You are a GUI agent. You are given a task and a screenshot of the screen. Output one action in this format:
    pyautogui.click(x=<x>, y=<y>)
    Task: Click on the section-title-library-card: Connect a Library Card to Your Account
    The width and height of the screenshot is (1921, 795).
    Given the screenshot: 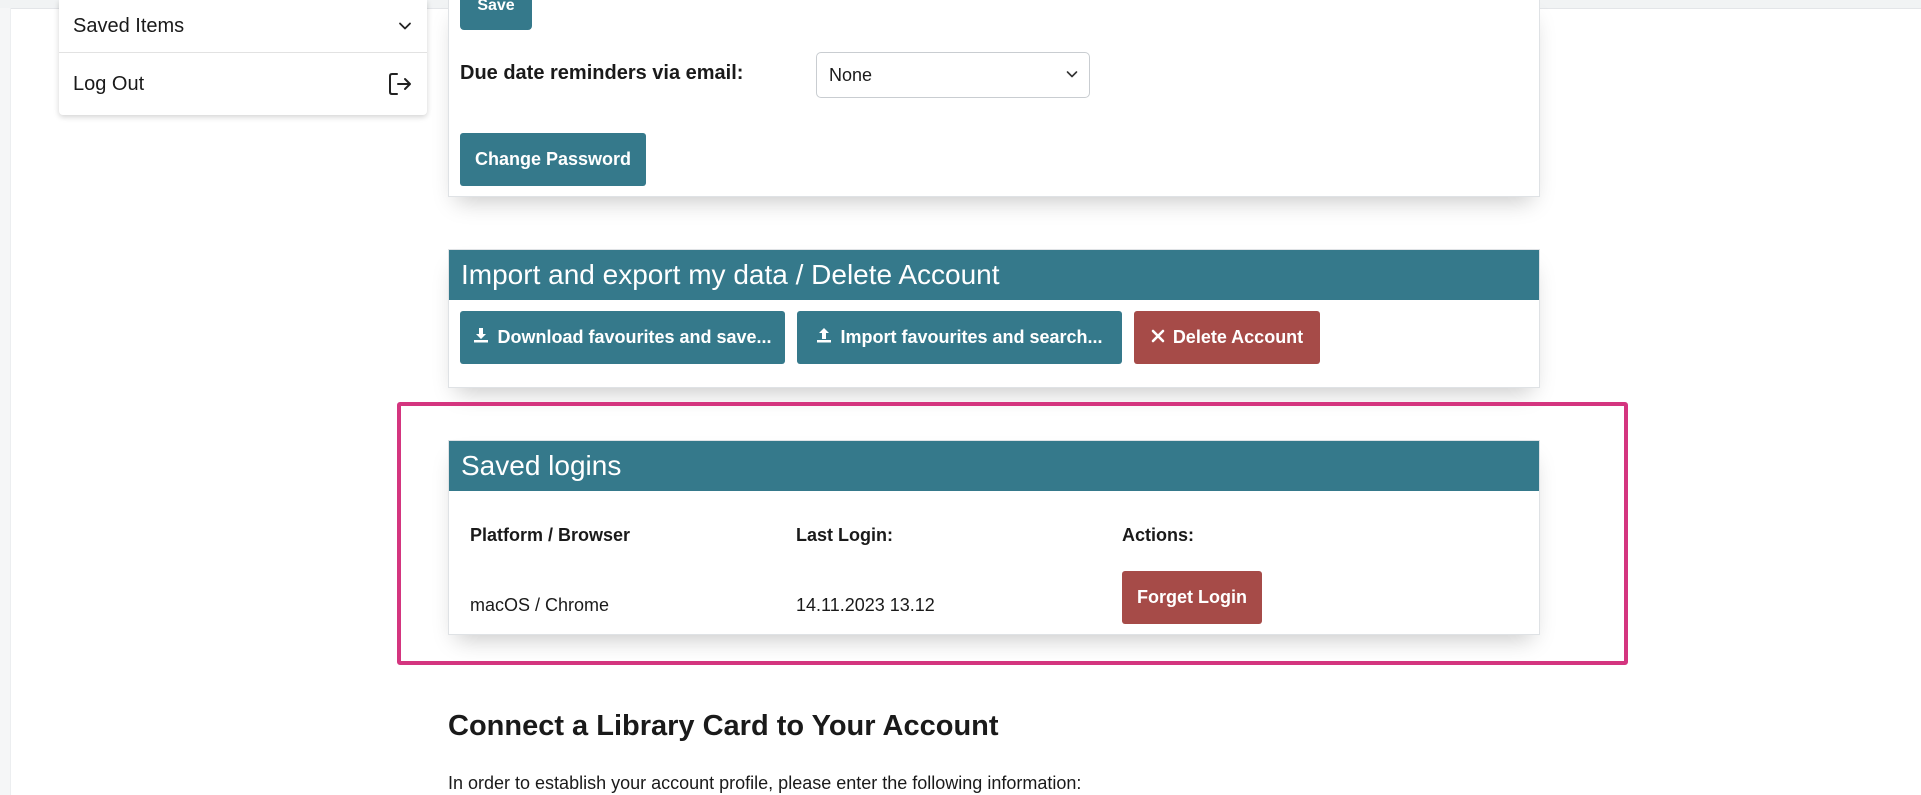 What is the action you would take?
    pyautogui.click(x=723, y=726)
    